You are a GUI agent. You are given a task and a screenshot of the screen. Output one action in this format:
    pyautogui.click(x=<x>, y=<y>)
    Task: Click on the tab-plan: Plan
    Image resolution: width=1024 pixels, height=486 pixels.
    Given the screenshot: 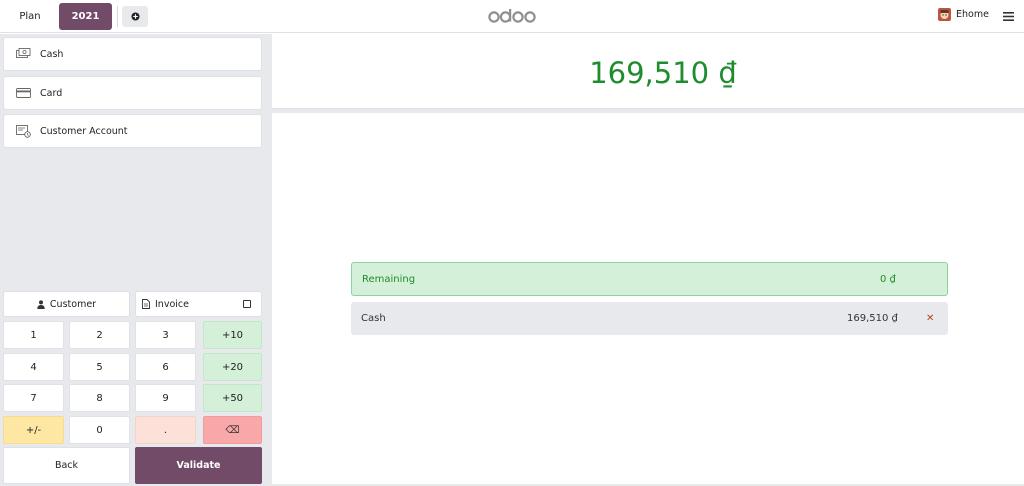 What is the action you would take?
    pyautogui.click(x=30, y=16)
    